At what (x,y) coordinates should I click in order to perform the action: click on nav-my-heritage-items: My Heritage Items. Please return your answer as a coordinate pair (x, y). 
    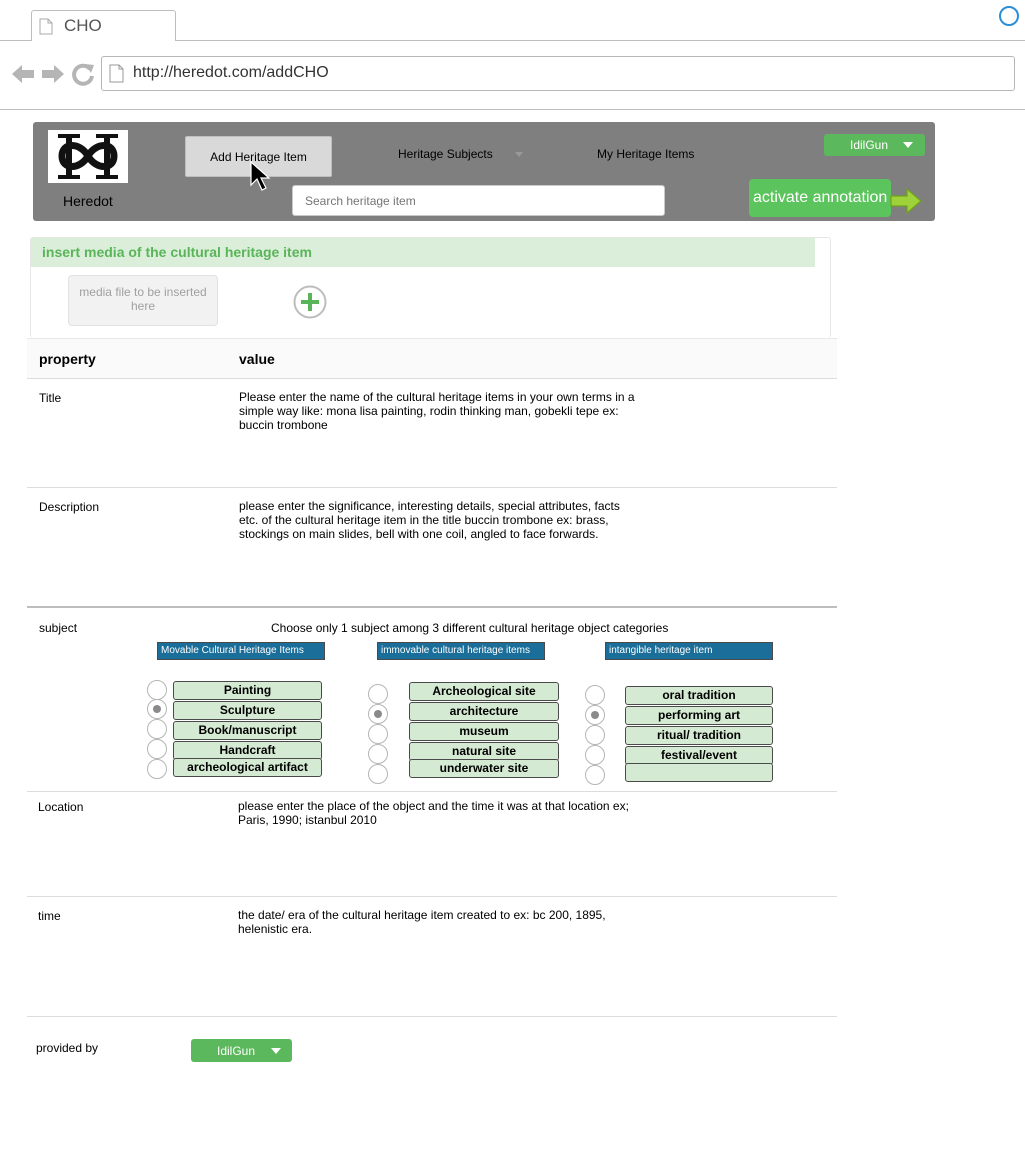
    Looking at the image, I should click on (645, 154).